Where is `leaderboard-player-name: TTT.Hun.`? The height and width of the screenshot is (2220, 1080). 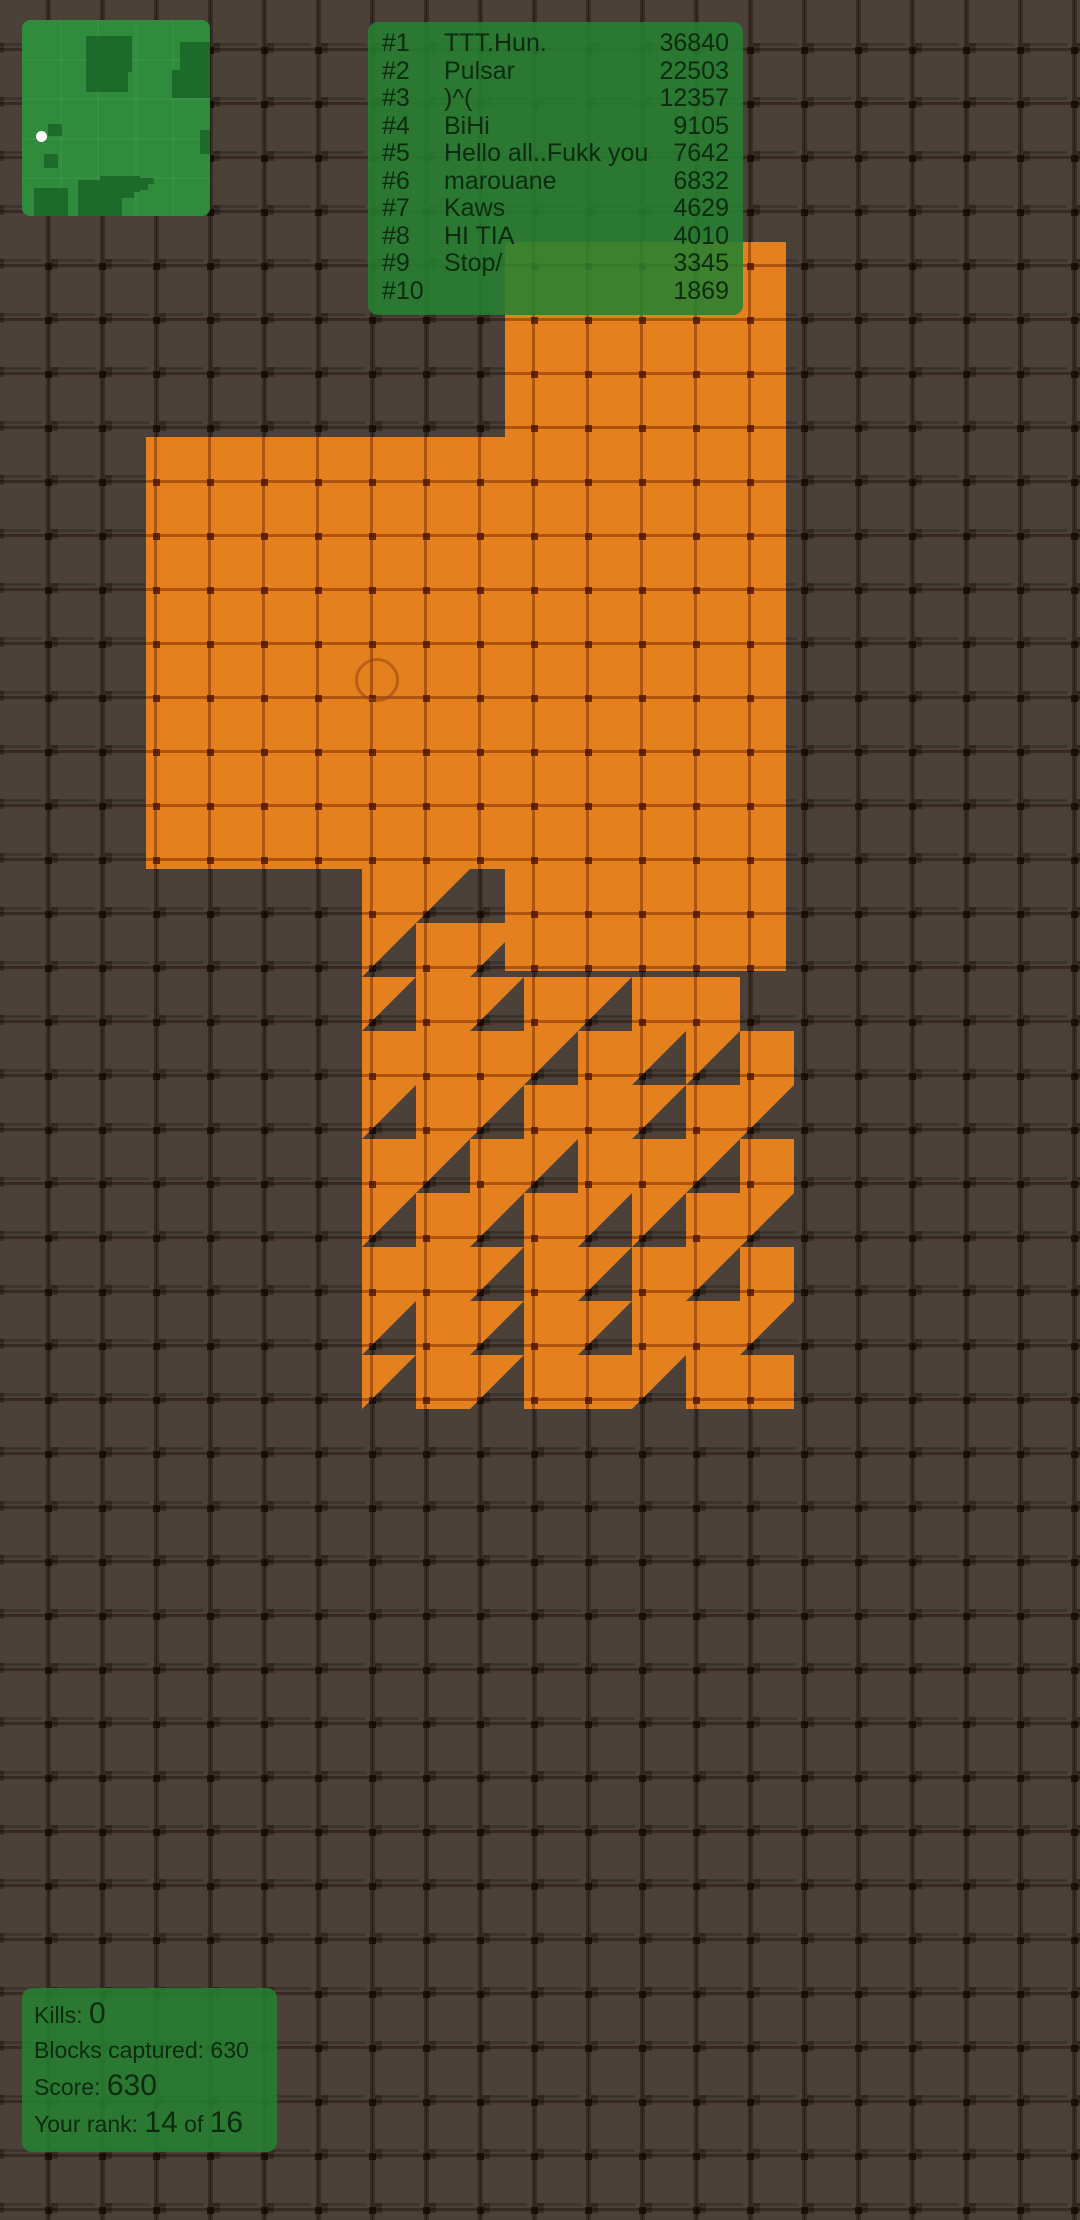 leaderboard-player-name: TTT.Hun. is located at coordinates (495, 43).